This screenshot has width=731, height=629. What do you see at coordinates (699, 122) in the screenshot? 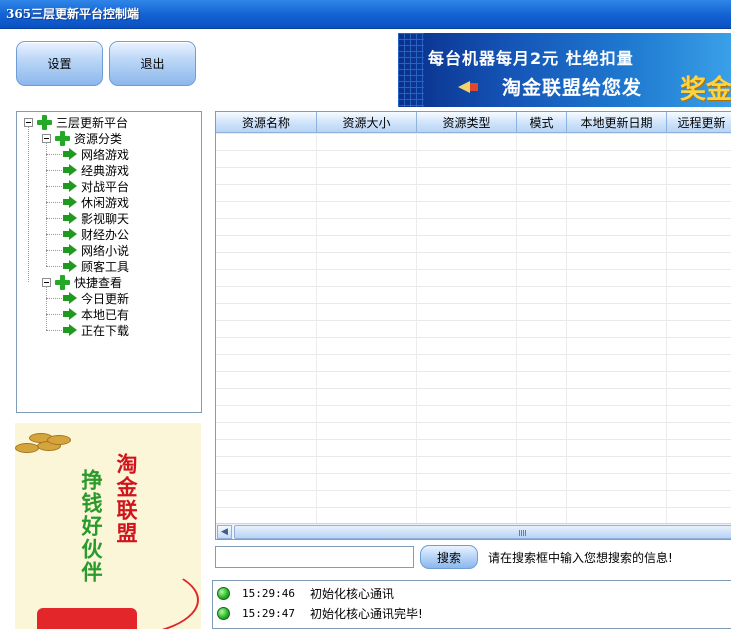
I see `column-header: 远程更新` at bounding box center [699, 122].